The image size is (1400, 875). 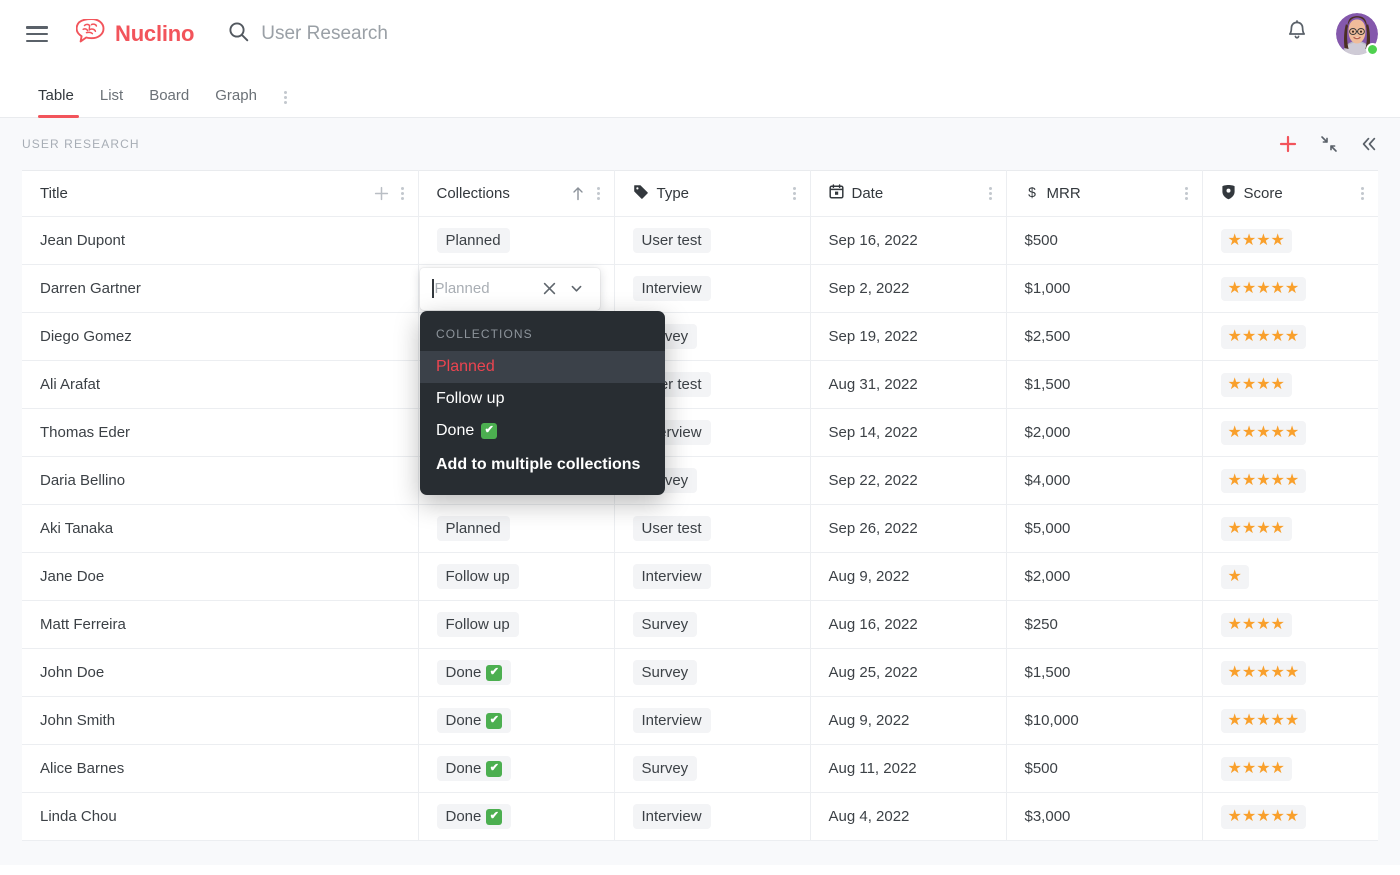 What do you see at coordinates (220, 576) in the screenshot?
I see `cell-title: Jane Doe` at bounding box center [220, 576].